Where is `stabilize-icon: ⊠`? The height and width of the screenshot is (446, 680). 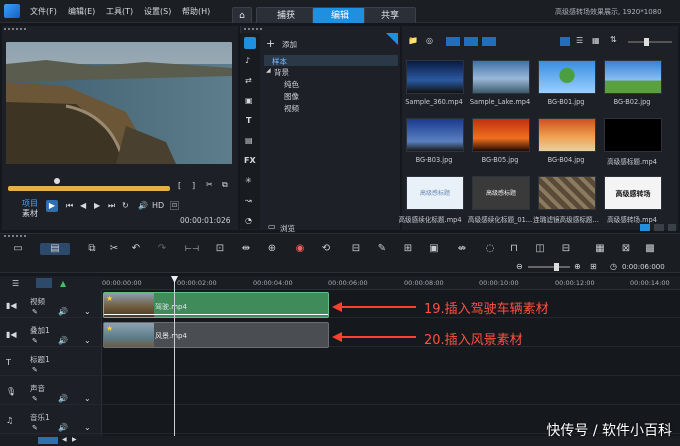
stabilize-icon: ⊠ is located at coordinates (626, 249).